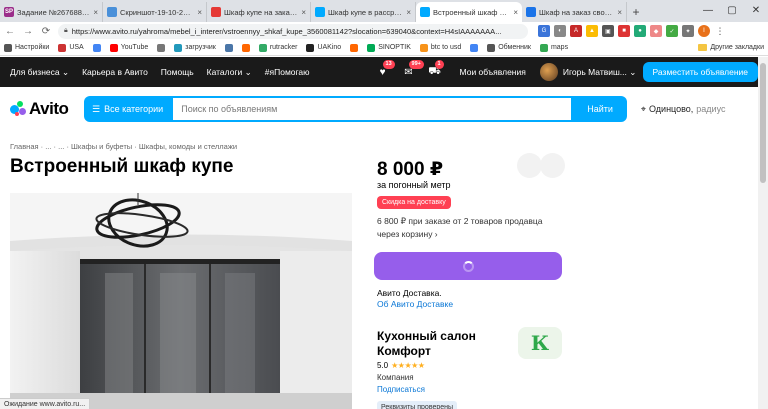  I want to click on verified-badge: Реквизиты проверены, so click(417, 405).